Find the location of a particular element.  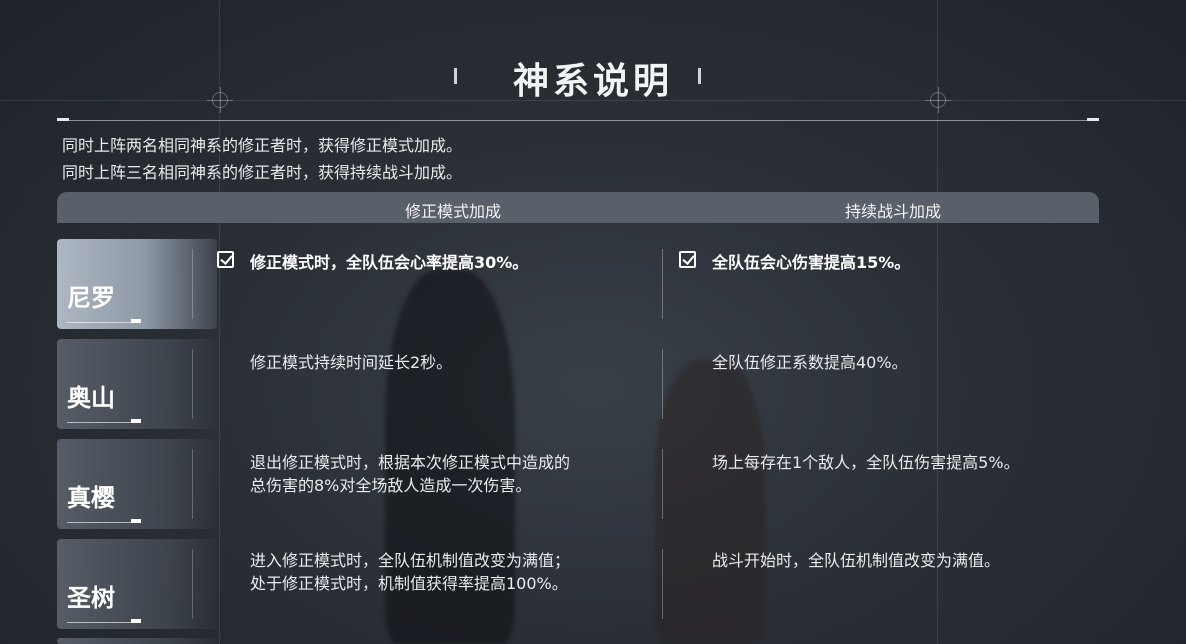

faction-tab-aoshan: 奥山 is located at coordinates (137, 384).